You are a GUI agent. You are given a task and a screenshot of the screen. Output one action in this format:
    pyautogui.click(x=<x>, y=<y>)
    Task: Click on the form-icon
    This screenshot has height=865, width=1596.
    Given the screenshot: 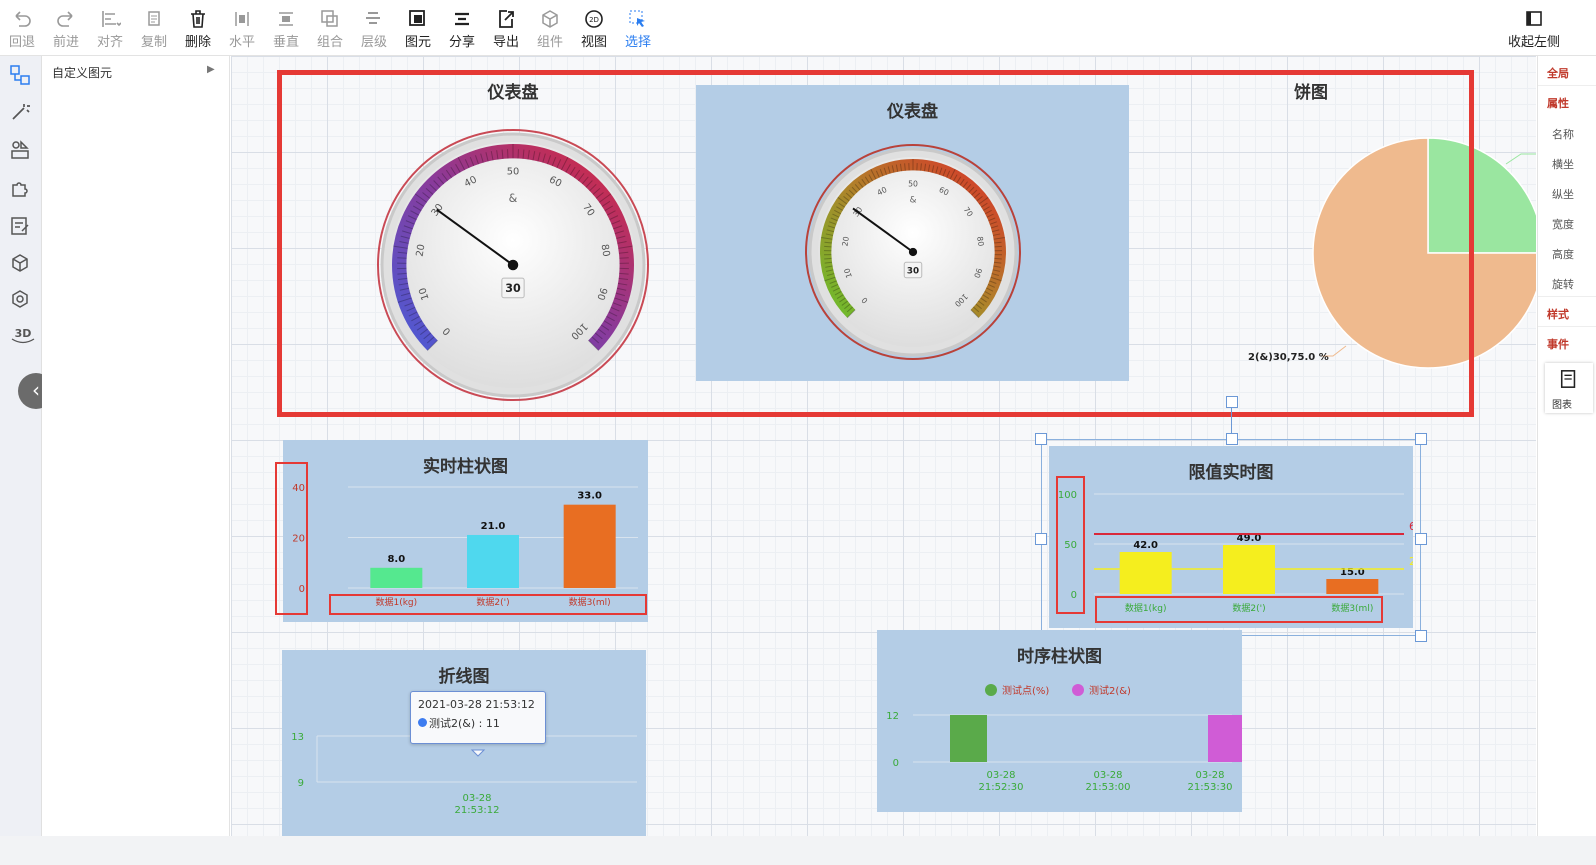 What is the action you would take?
    pyautogui.click(x=20, y=226)
    